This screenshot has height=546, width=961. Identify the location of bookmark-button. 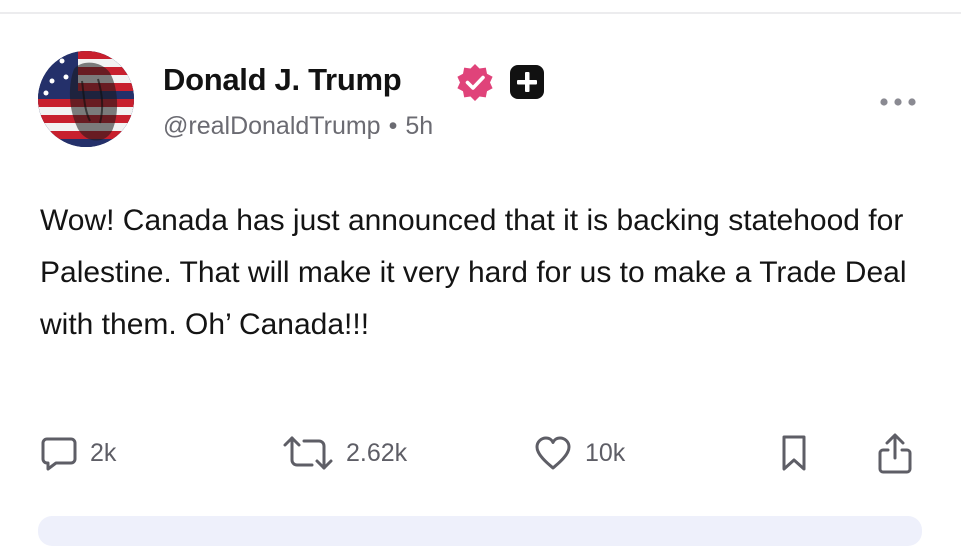
(794, 453).